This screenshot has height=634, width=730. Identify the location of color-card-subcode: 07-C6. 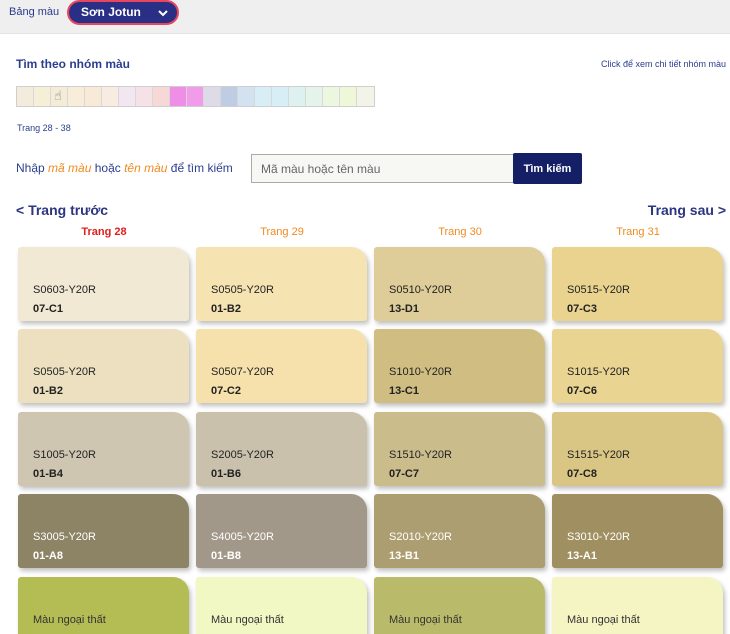
(582, 391).